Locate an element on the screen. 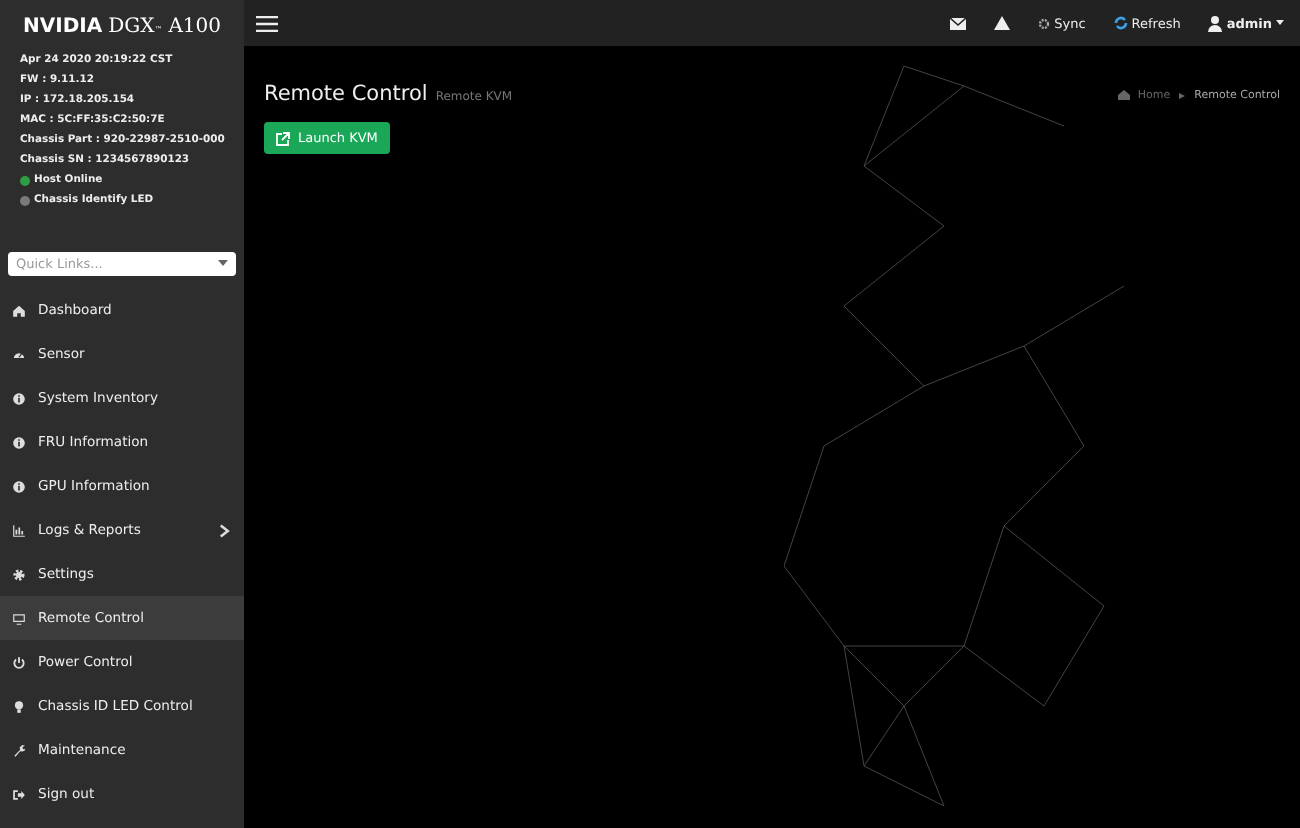 Image resolution: width=1300 pixels, height=828 pixels. gear-icon is located at coordinates (1044, 23).